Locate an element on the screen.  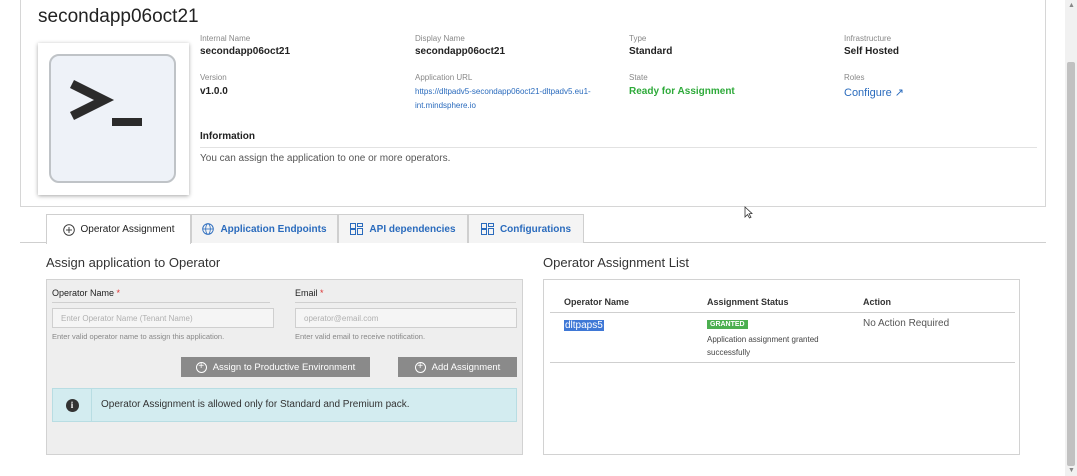
roles-configure-link: Configure ↗ is located at coordinates (874, 92).